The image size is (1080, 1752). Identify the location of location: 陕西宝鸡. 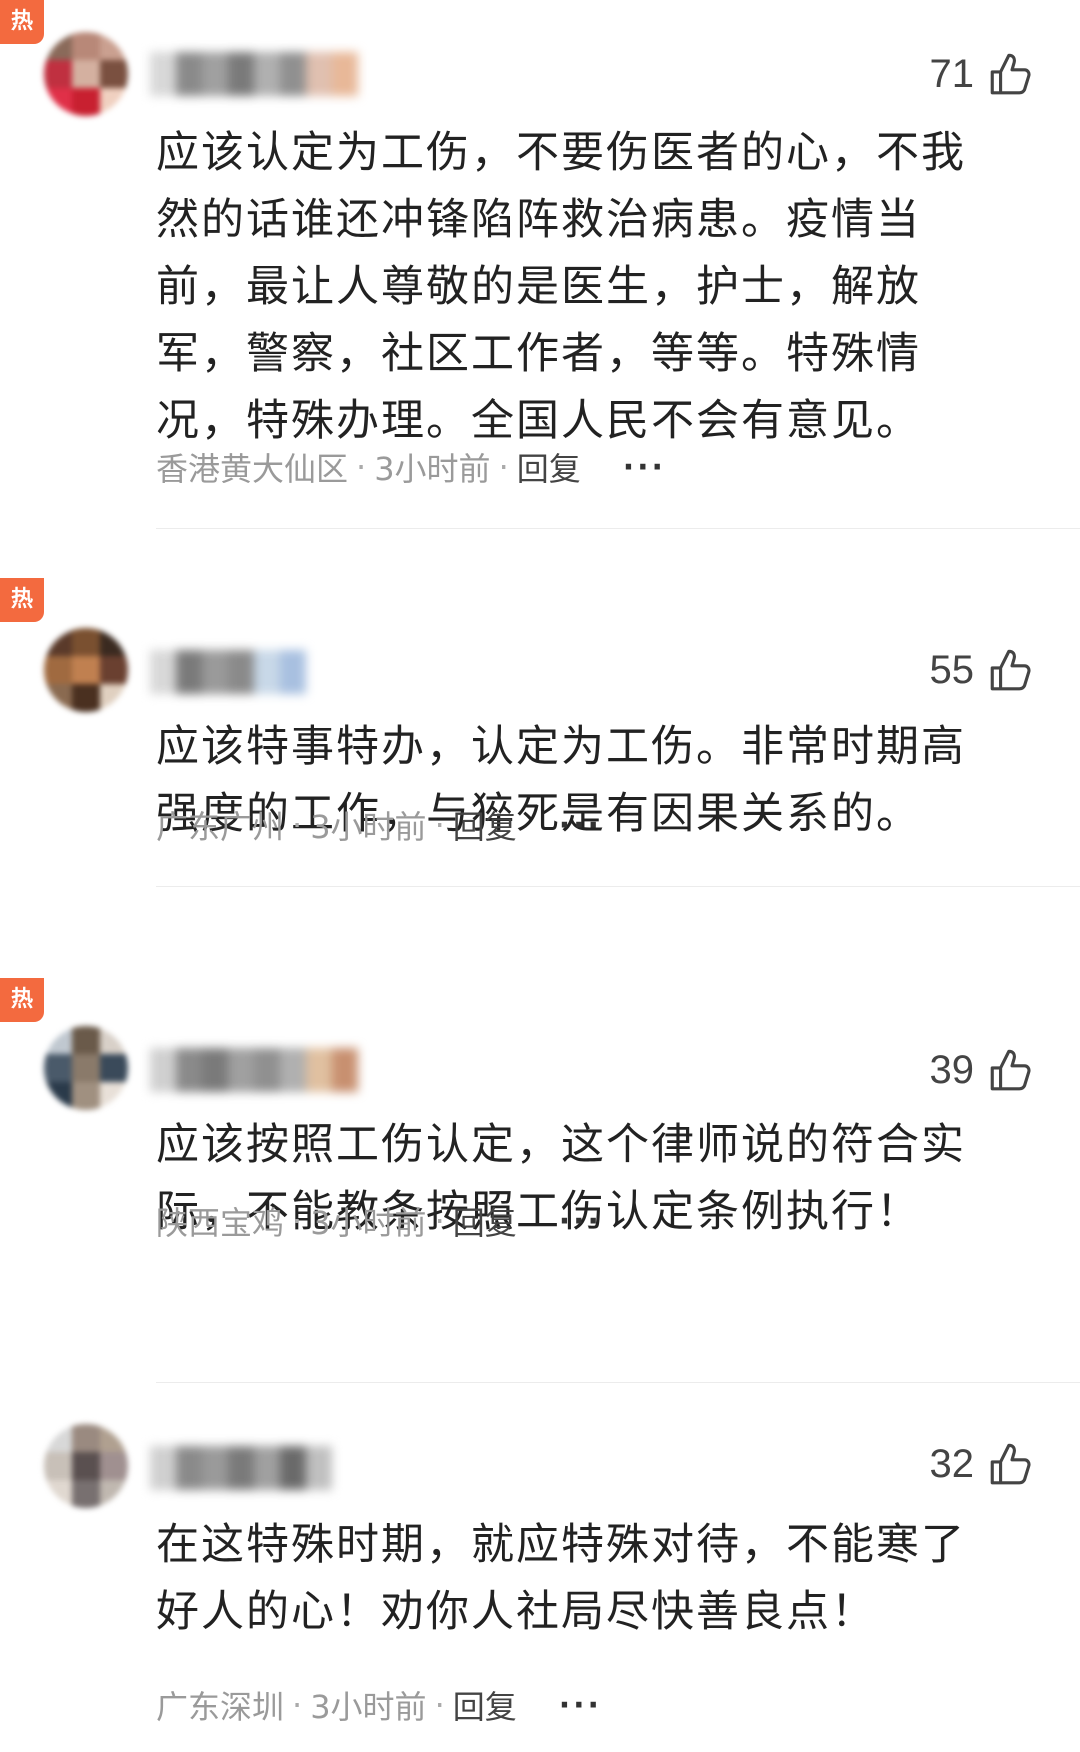
(220, 1223).